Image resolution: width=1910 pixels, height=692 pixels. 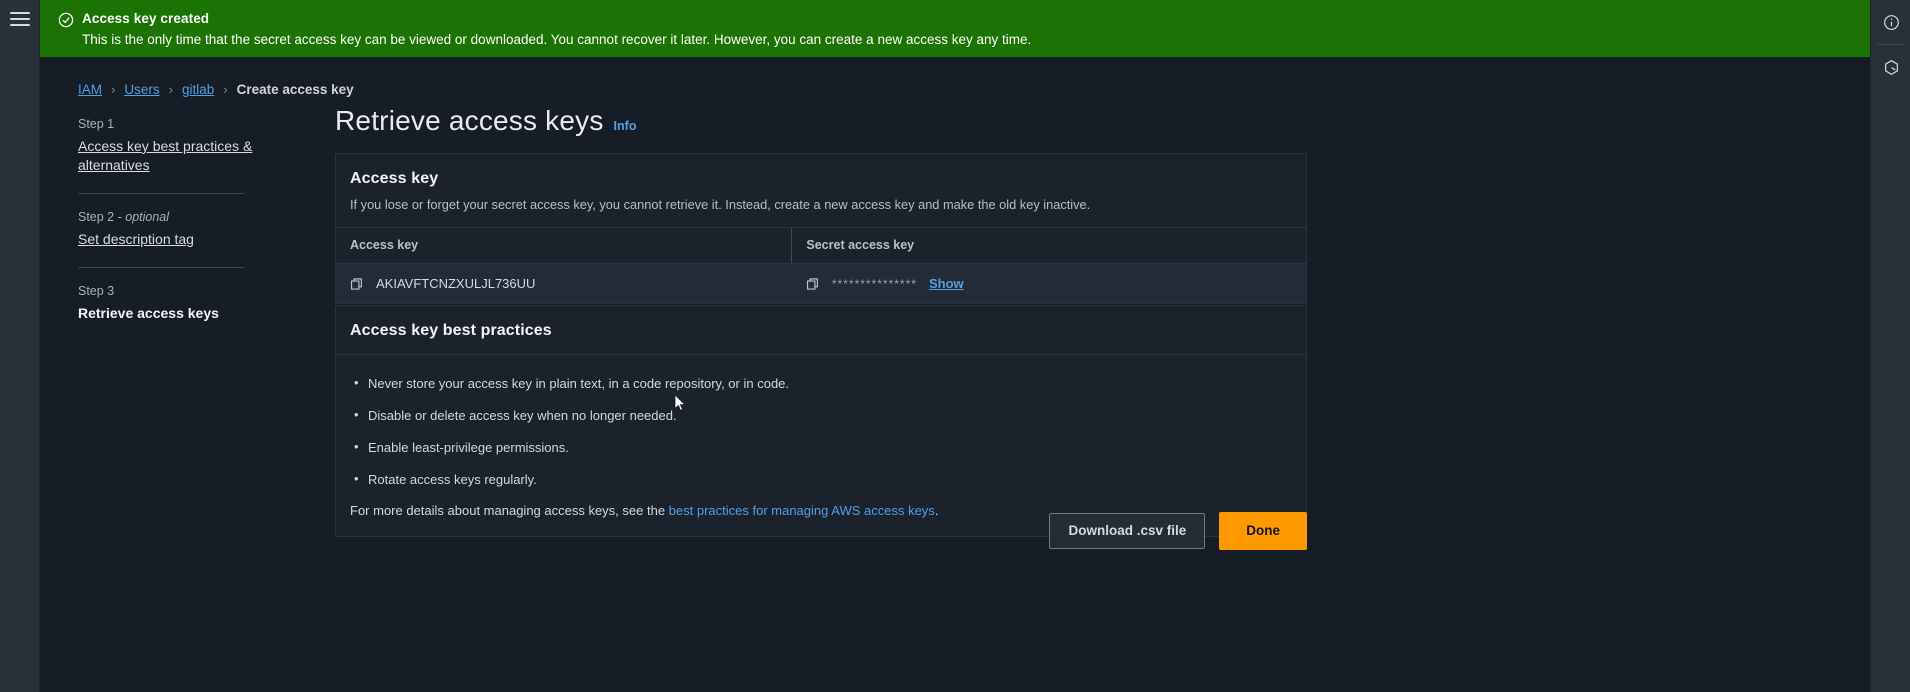 I want to click on access-key-value: AKIAVFTCNZXULJL736UU, so click(x=456, y=283).